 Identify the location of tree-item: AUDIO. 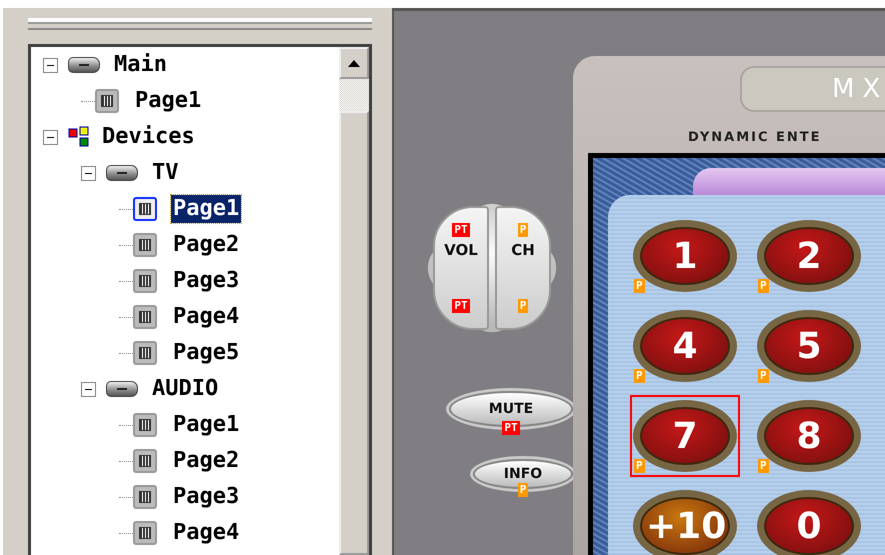
(185, 389).